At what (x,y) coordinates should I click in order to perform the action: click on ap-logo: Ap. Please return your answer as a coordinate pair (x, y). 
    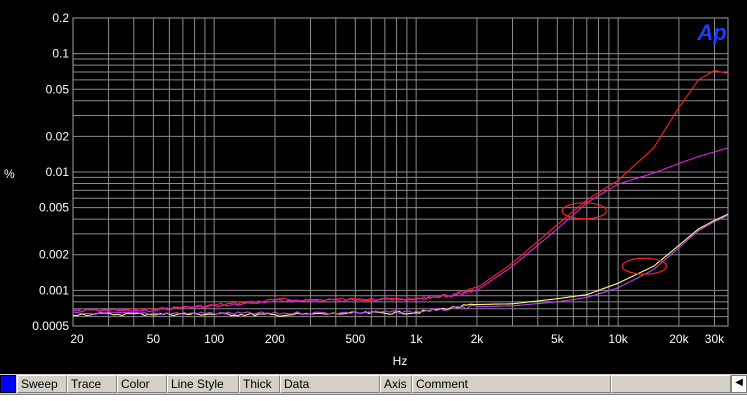
    Looking at the image, I should click on (711, 32).